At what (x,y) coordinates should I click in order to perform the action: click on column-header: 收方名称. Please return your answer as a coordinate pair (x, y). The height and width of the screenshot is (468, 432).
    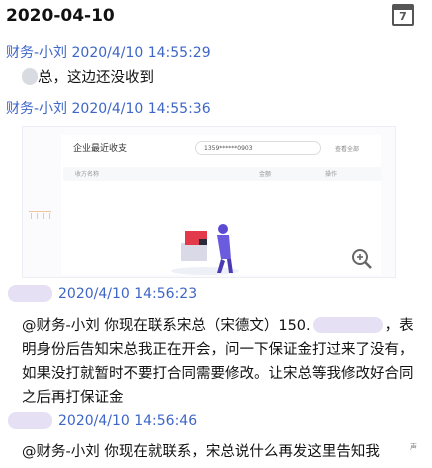
    Looking at the image, I should click on (87, 174).